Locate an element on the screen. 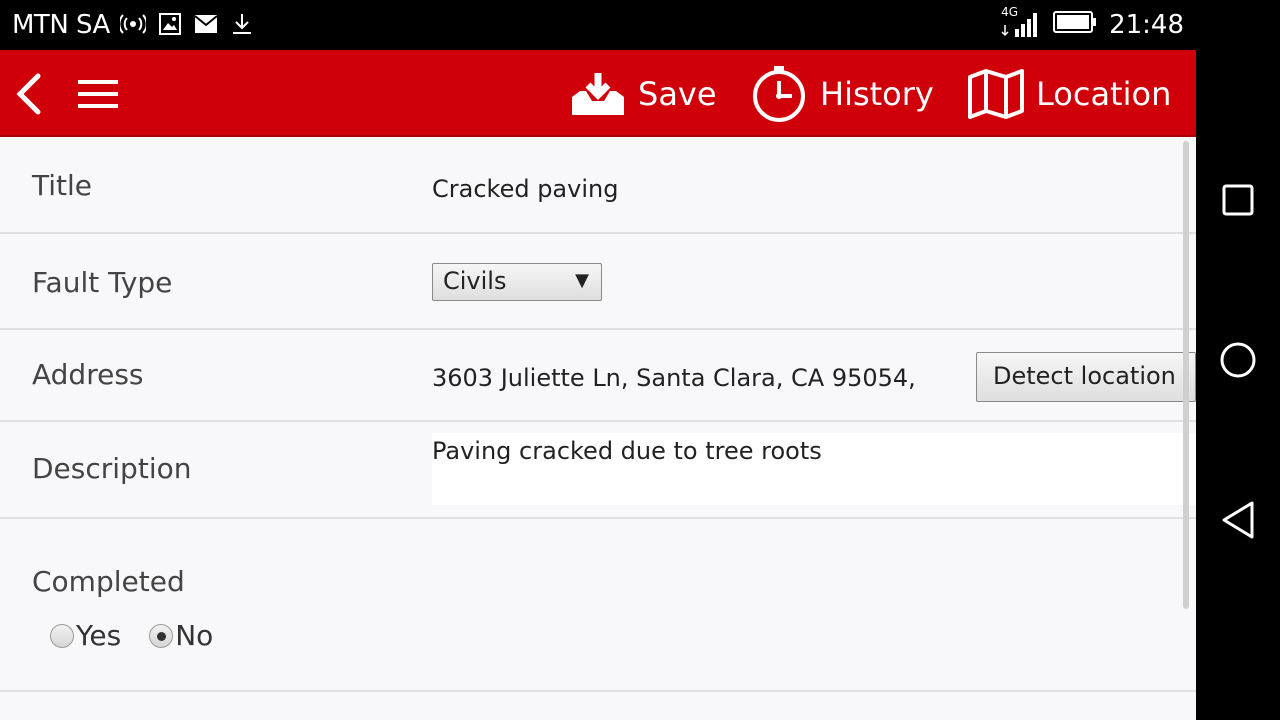 The width and height of the screenshot is (1280, 720). description-text: Paving cracked due to tree roots is located at coordinates (627, 451).